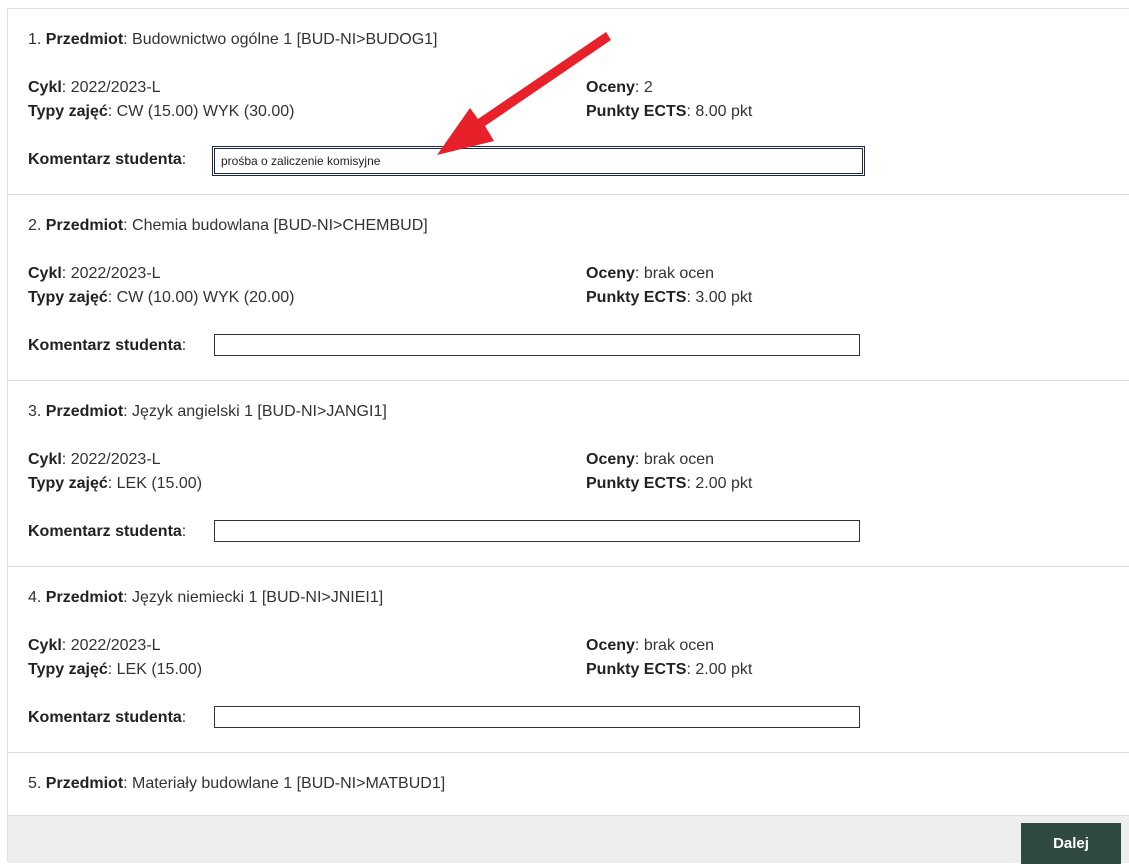 The width and height of the screenshot is (1129, 864). I want to click on course-name: Chemia budowlana [BUD-NI>CHEMBUD], so click(280, 225).